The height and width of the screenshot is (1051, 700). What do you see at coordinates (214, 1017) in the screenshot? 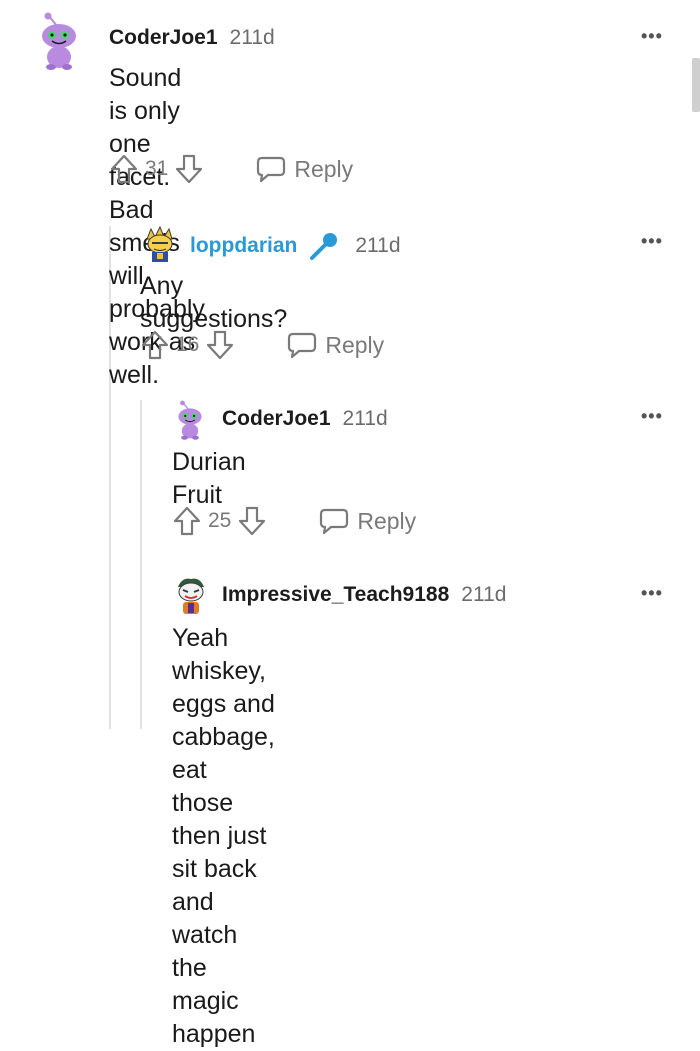
I see `comment-text-line: magic happen` at bounding box center [214, 1017].